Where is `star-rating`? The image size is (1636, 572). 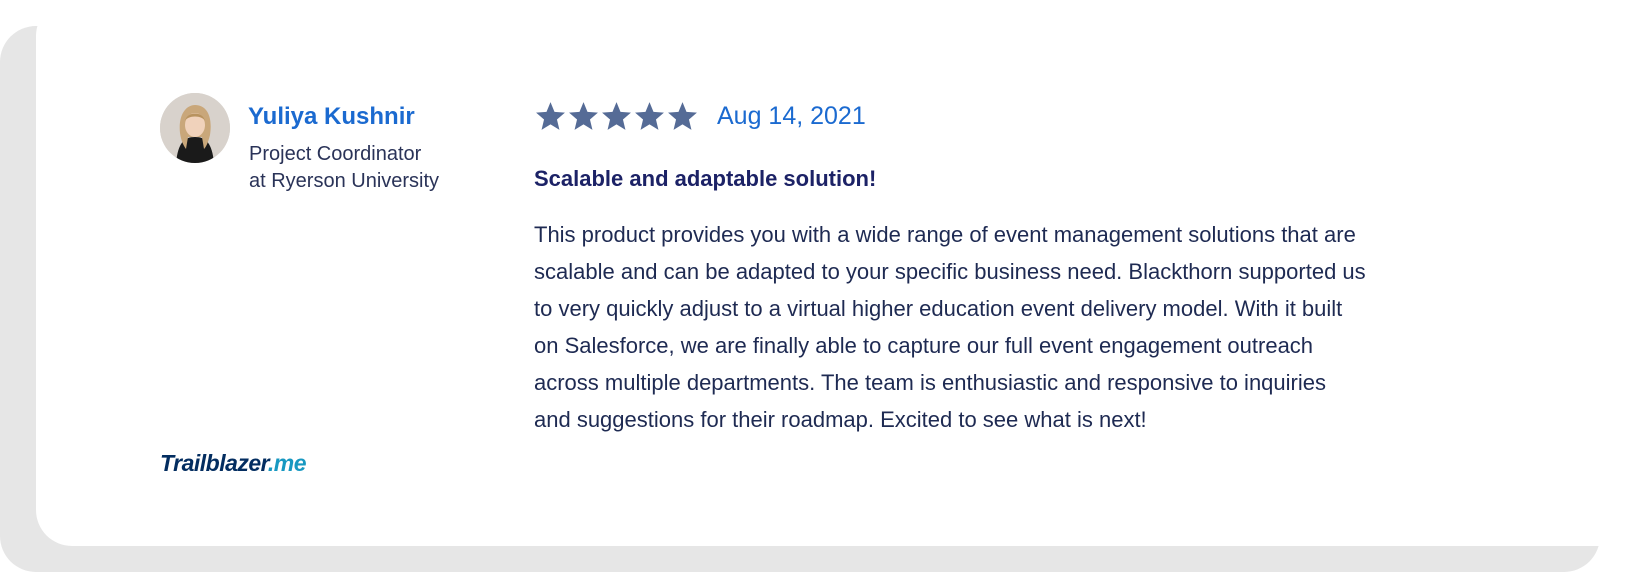
star-rating is located at coordinates (616, 116).